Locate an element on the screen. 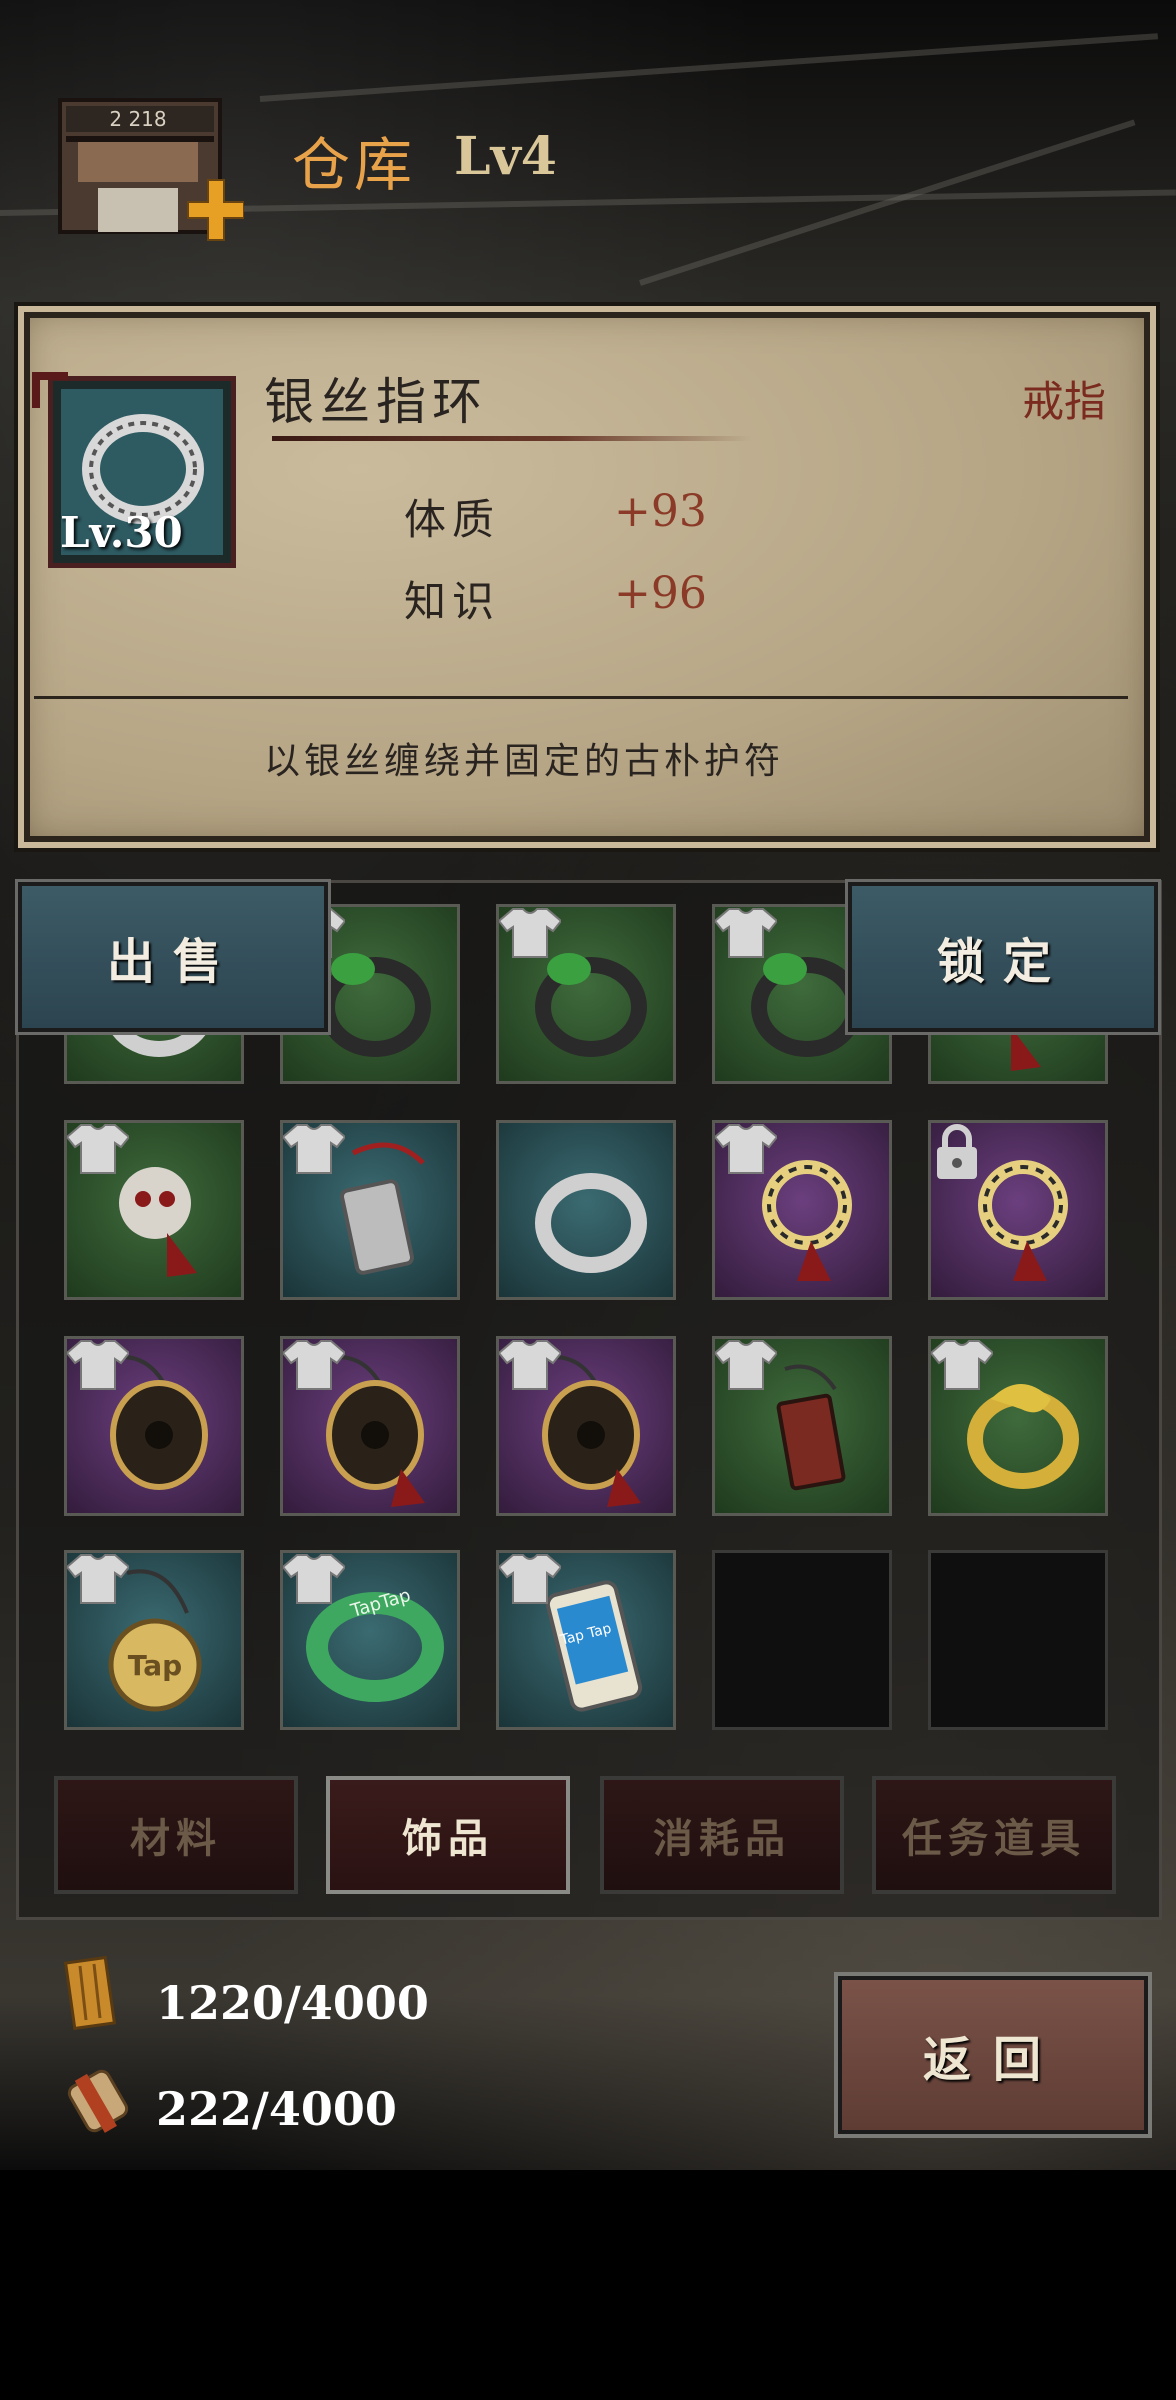 The height and width of the screenshot is (2400, 1176). item-level-badge: Lv.30 is located at coordinates (121, 532).